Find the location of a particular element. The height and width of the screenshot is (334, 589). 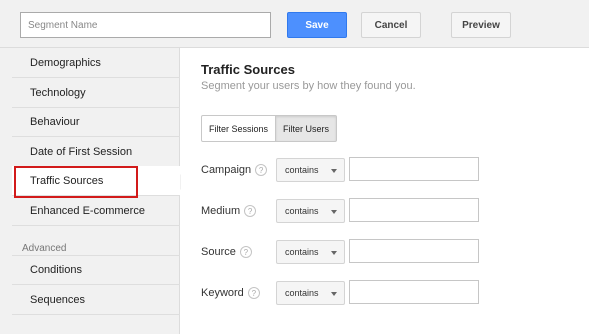

advanced-heading: Advanced is located at coordinates (44, 248).